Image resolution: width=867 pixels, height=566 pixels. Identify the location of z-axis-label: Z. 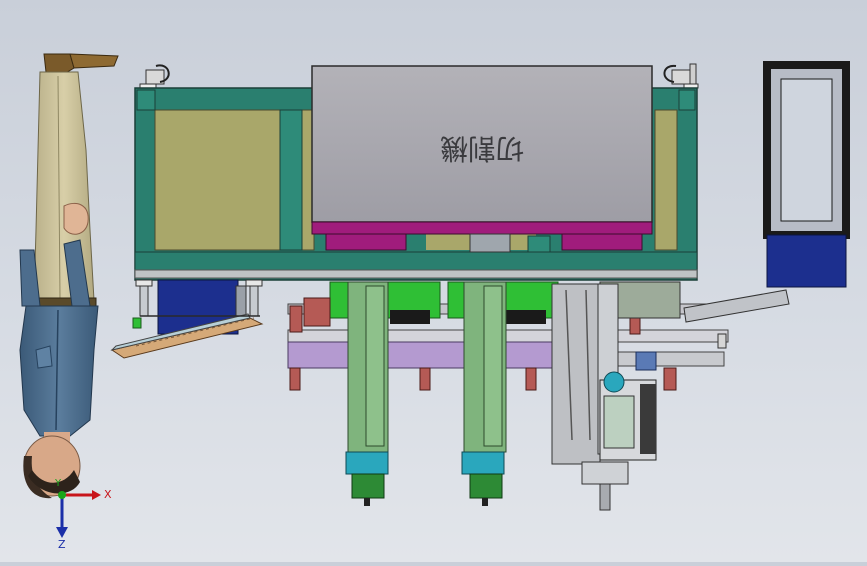
(62, 544).